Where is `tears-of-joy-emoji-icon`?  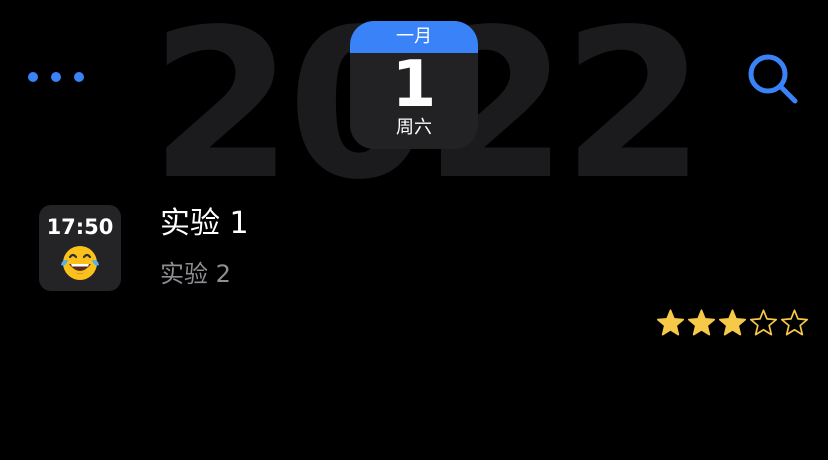 tears-of-joy-emoji-icon is located at coordinates (80, 263).